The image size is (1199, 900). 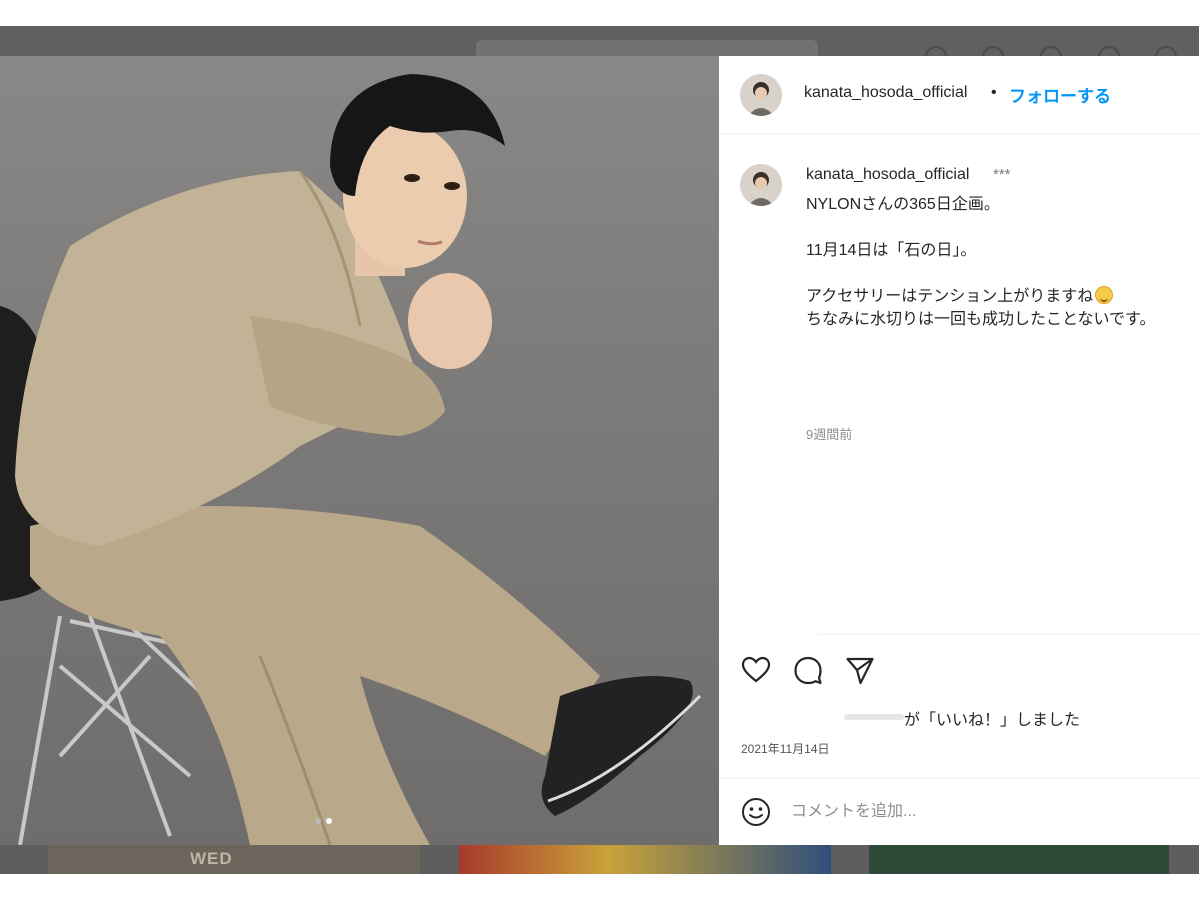 I want to click on paper-plane-icon, so click(x=860, y=670).